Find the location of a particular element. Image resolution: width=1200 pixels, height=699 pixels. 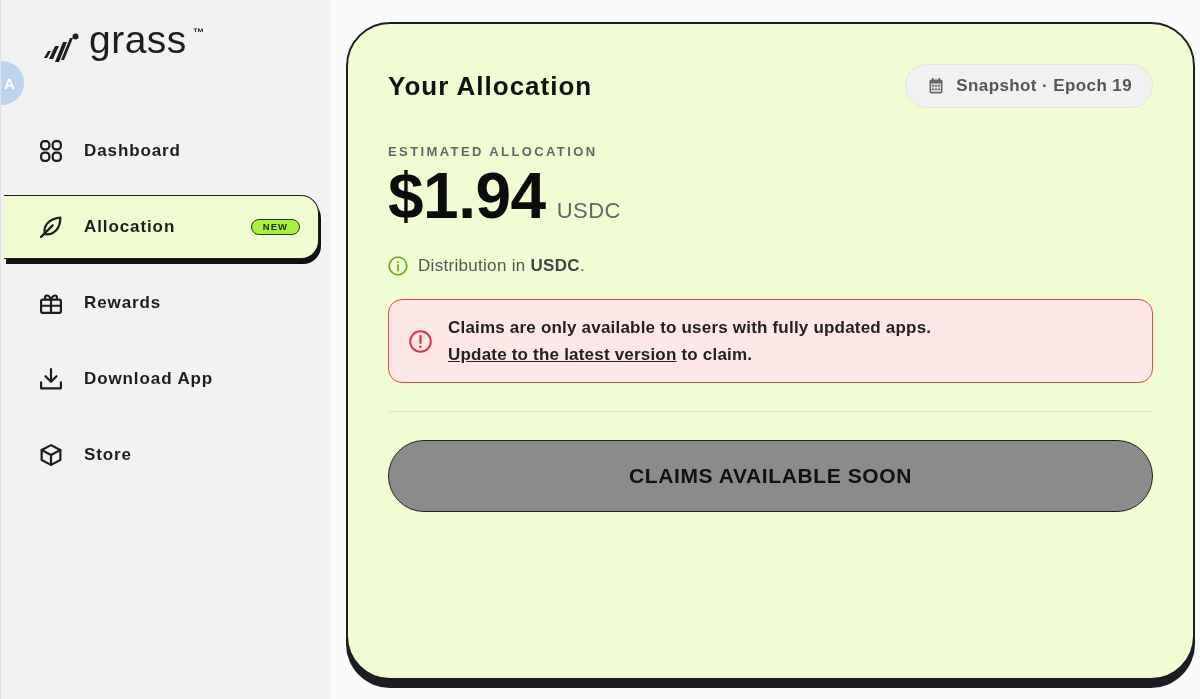

distribution-note: Distribution in USDC. is located at coordinates (501, 266).